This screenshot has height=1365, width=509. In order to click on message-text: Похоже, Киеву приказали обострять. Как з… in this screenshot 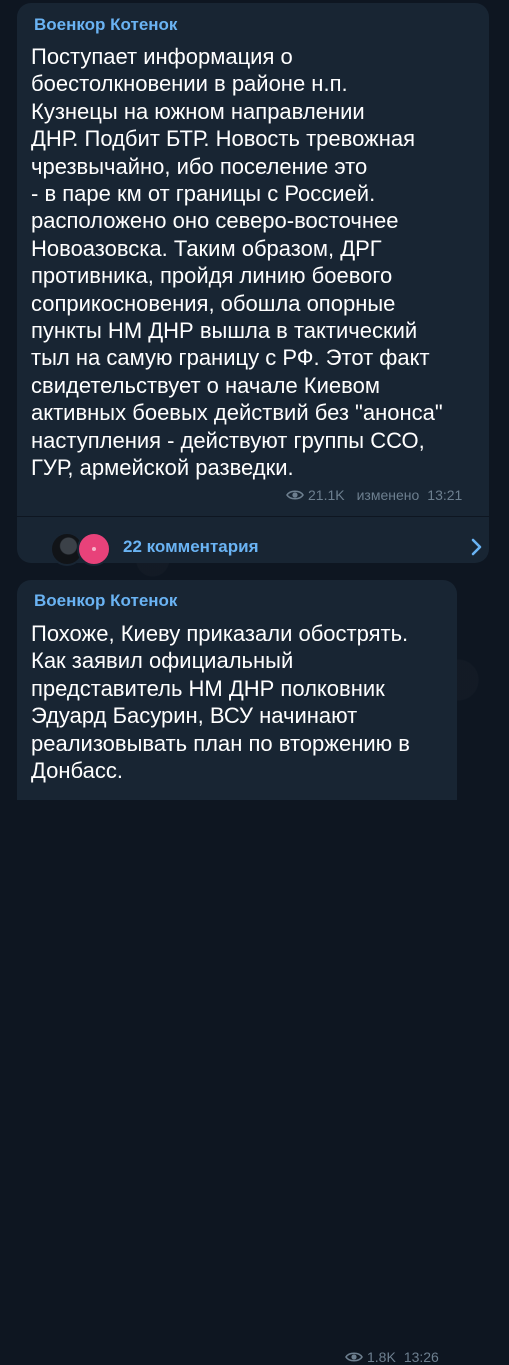, I will do `click(220, 702)`.